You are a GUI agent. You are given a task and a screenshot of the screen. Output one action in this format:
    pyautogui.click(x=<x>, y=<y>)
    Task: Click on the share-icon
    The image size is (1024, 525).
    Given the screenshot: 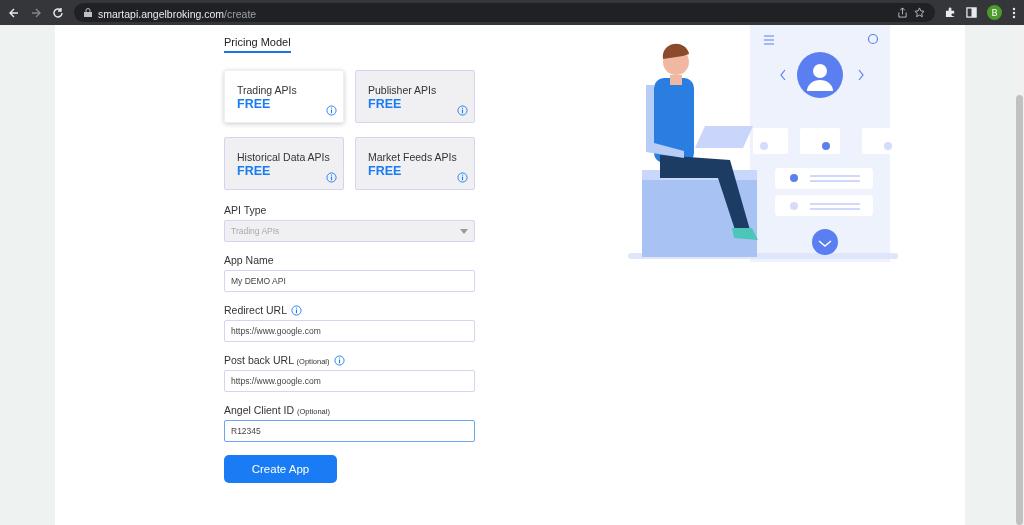 What is the action you would take?
    pyautogui.click(x=902, y=12)
    